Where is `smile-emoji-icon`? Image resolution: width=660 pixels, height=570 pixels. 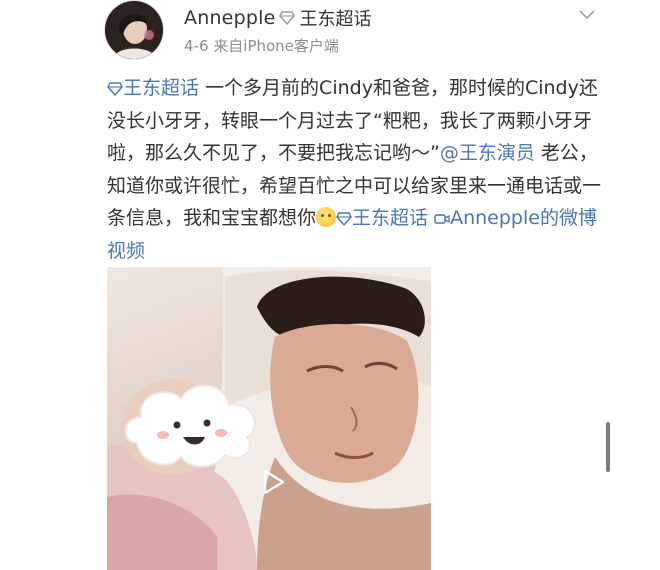
smile-emoji-icon is located at coordinates (326, 217).